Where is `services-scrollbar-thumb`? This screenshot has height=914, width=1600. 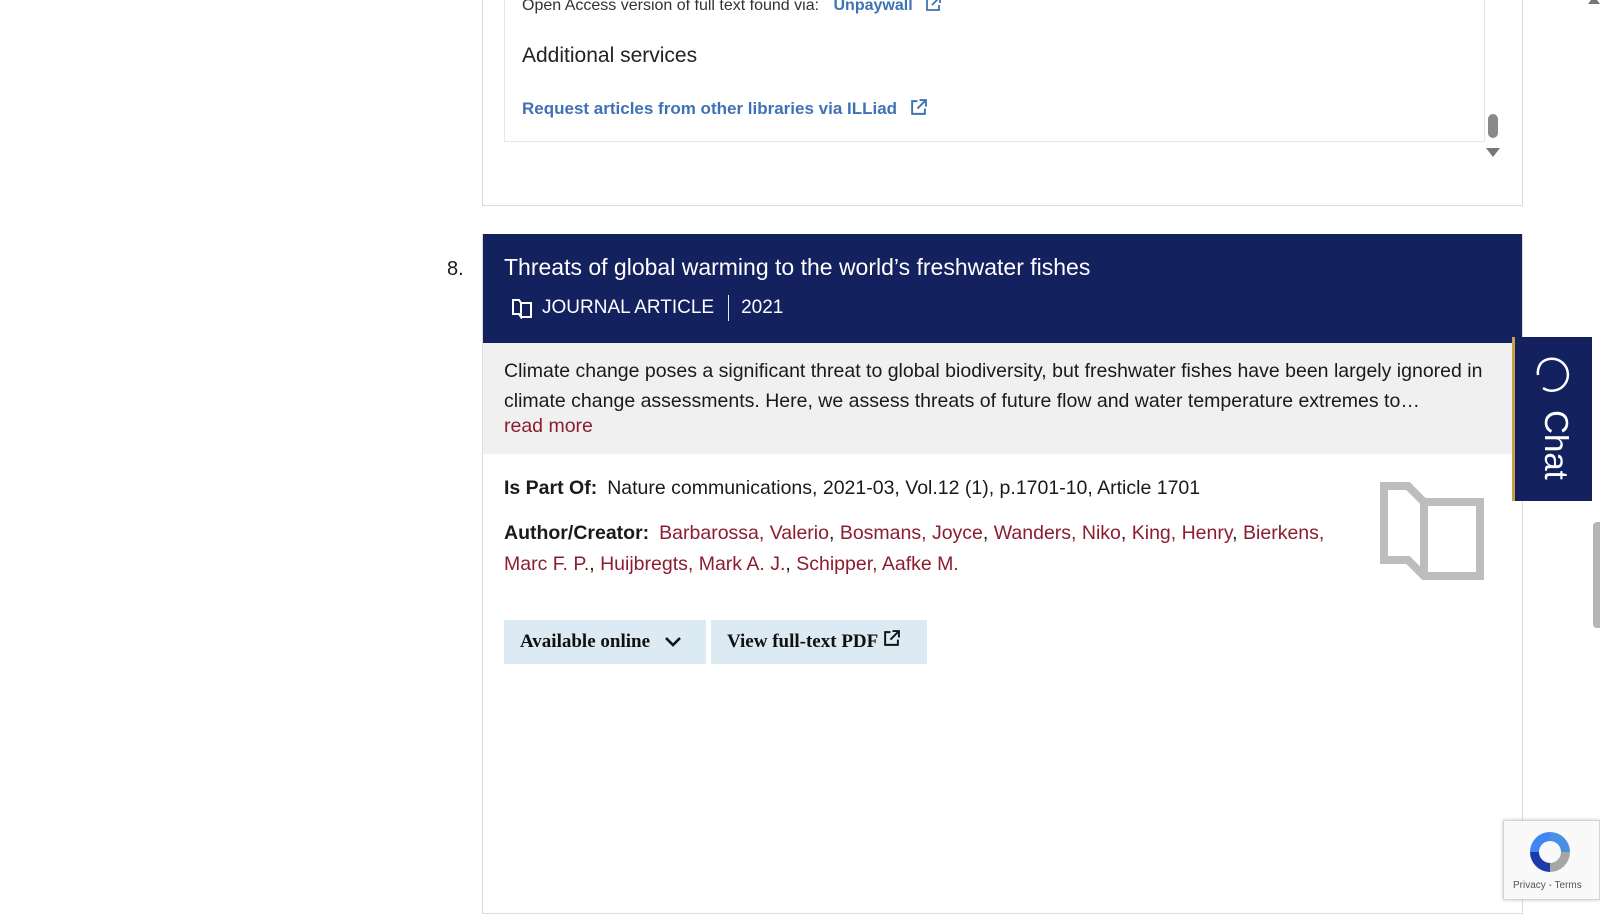 services-scrollbar-thumb is located at coordinates (1493, 126).